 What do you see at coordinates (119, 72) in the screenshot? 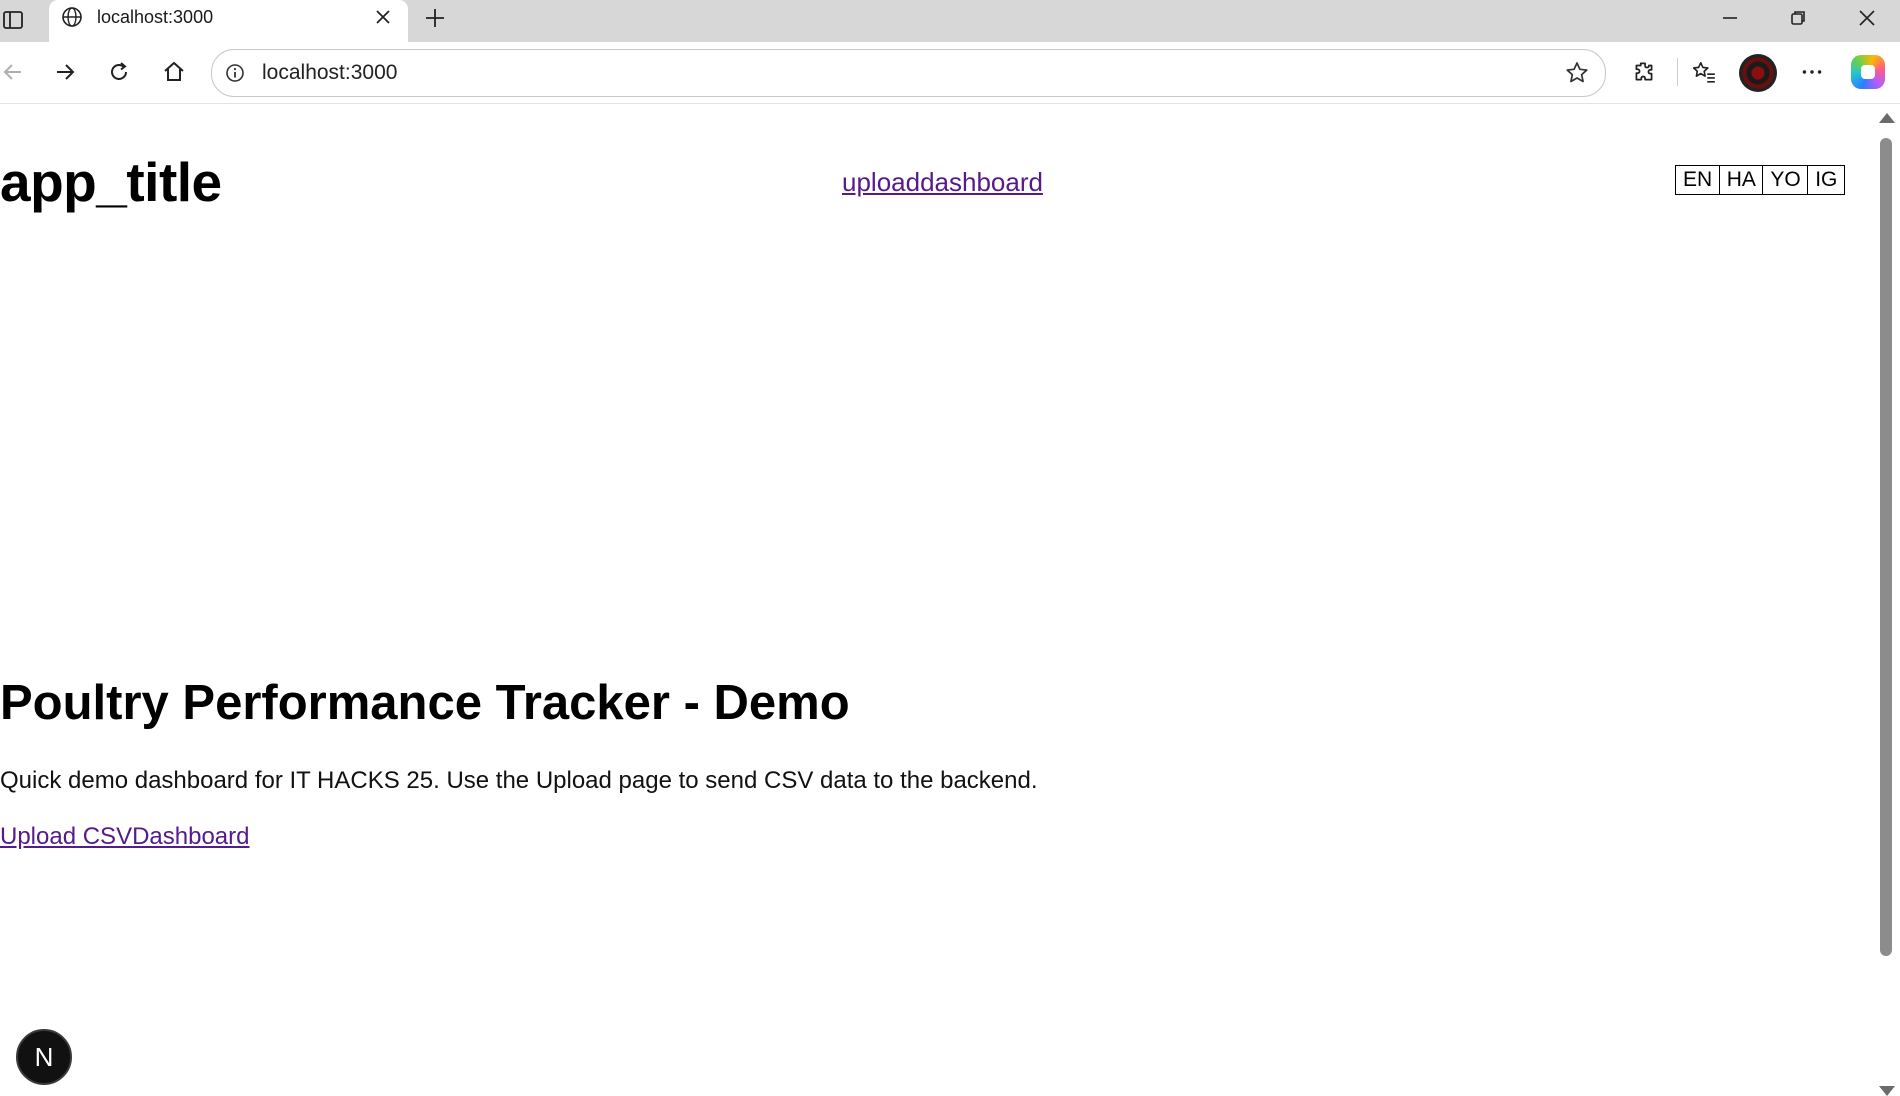
I see `reload-icon` at bounding box center [119, 72].